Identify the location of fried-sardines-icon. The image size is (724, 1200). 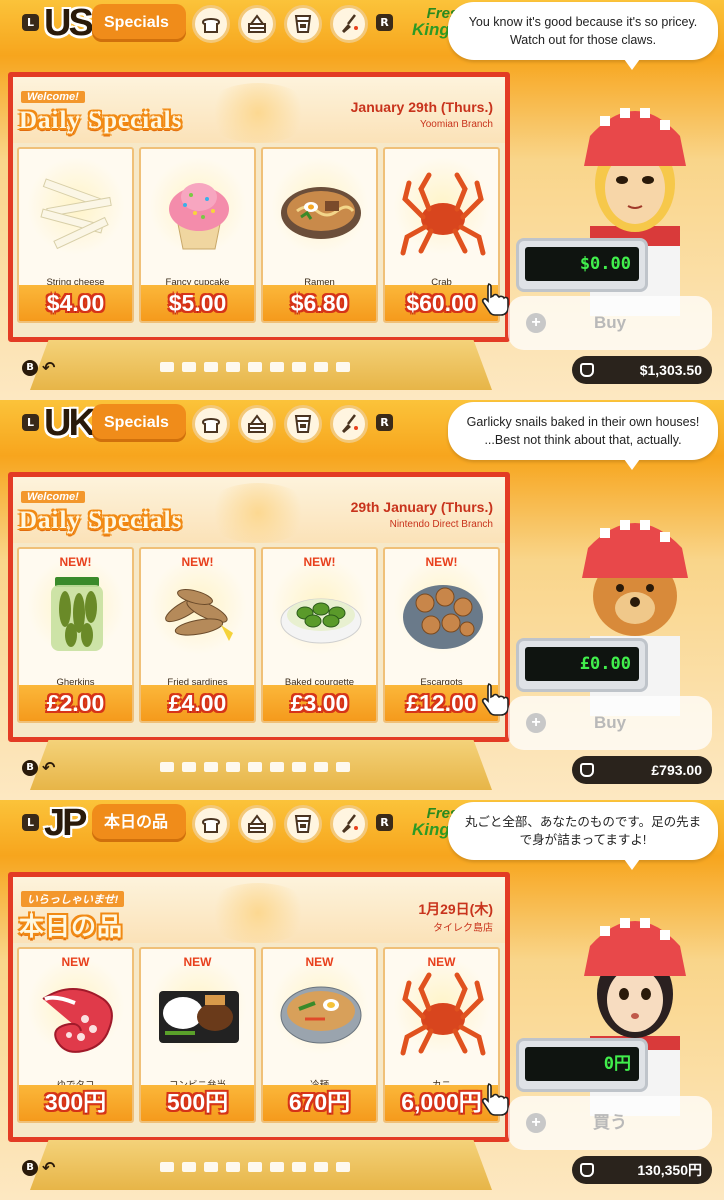
(199, 613).